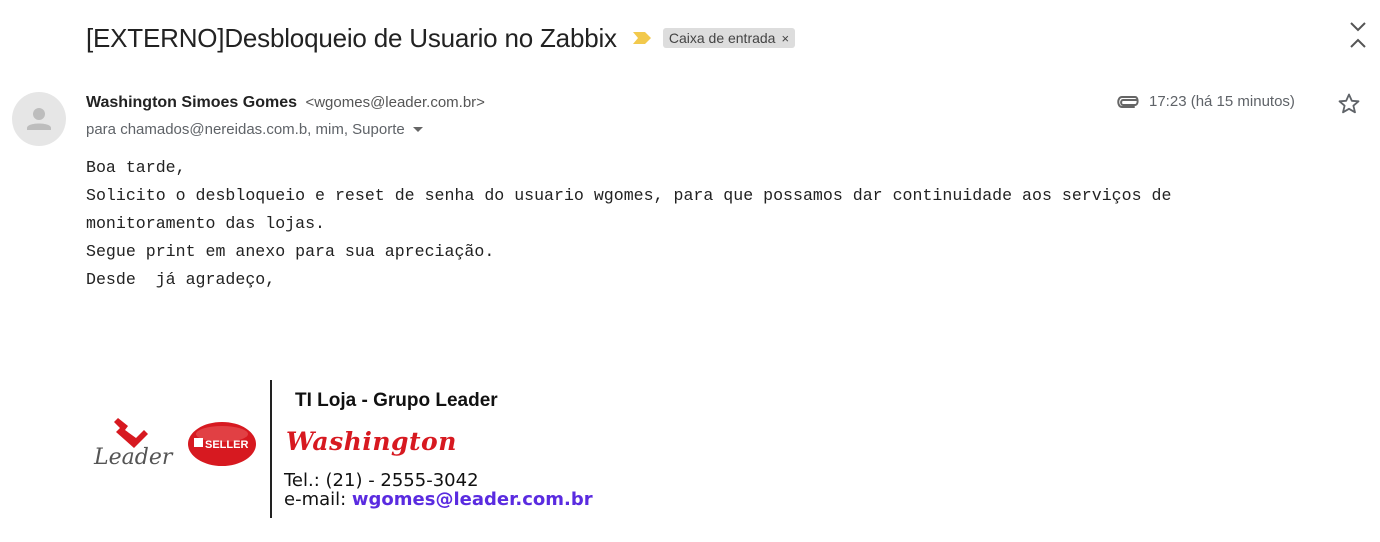 This screenshot has width=1380, height=542. Describe the element at coordinates (271, 449) in the screenshot. I see `signature-divider` at that location.